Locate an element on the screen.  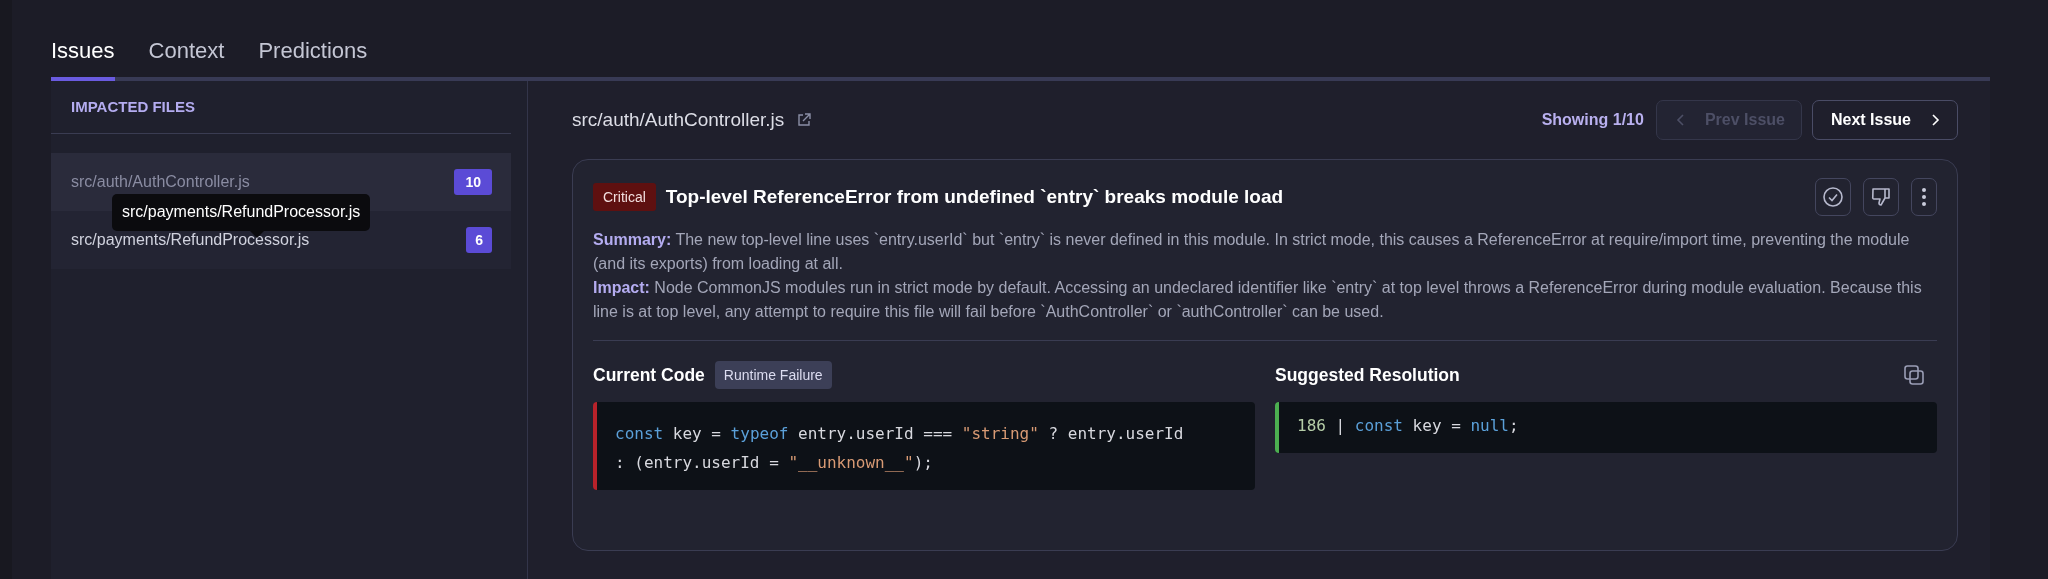
more-button is located at coordinates (1924, 197).